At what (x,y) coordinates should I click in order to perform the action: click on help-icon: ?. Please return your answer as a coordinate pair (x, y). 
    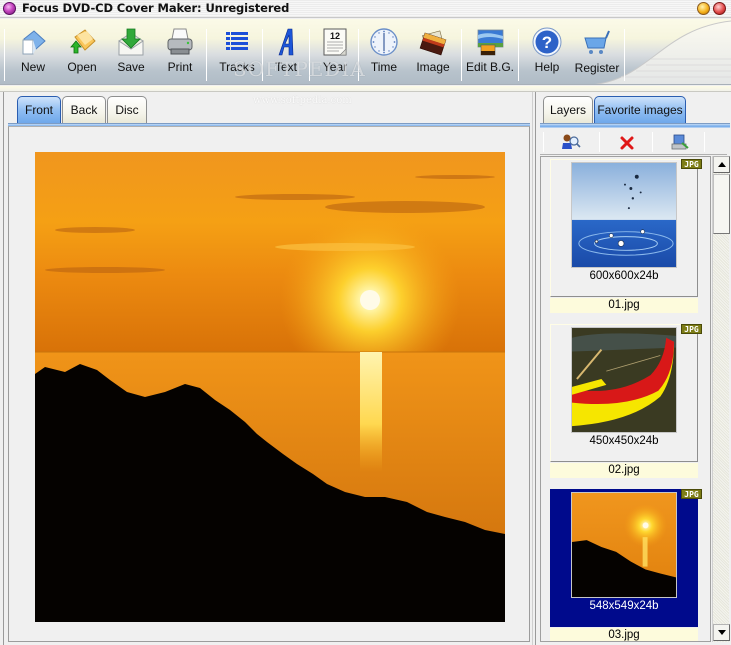
    Looking at the image, I should click on (547, 42).